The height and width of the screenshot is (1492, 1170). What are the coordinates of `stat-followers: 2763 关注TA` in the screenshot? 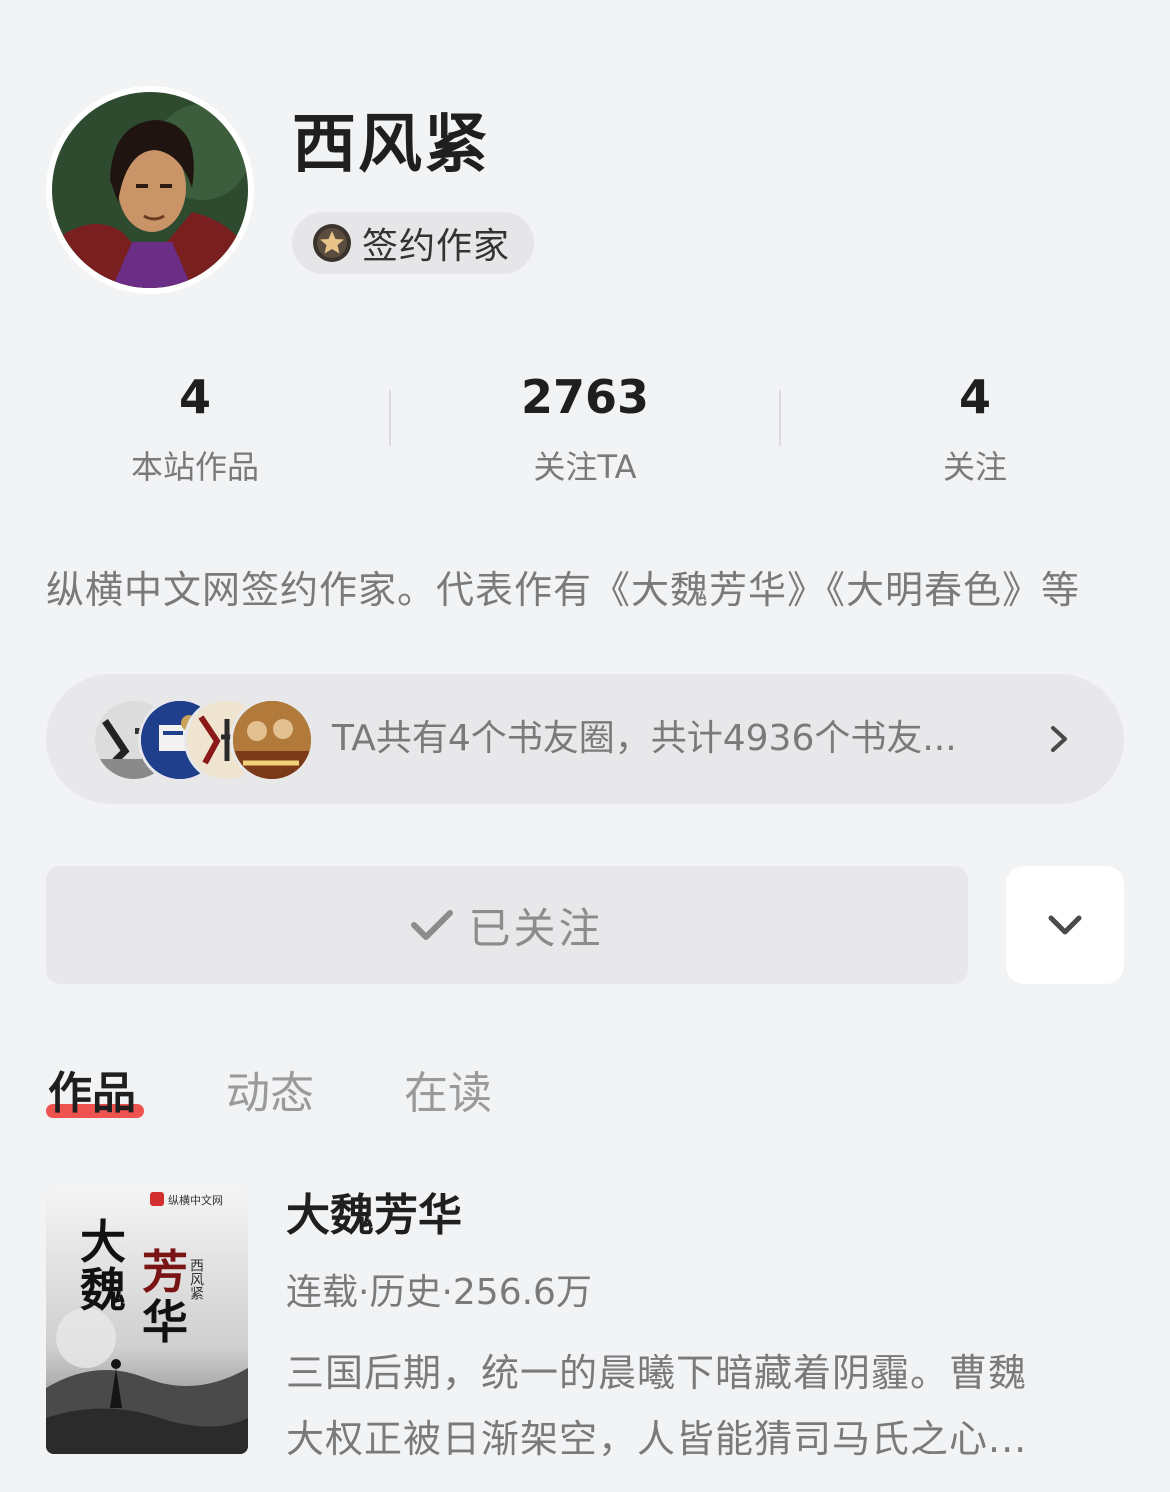 It's located at (585, 425).